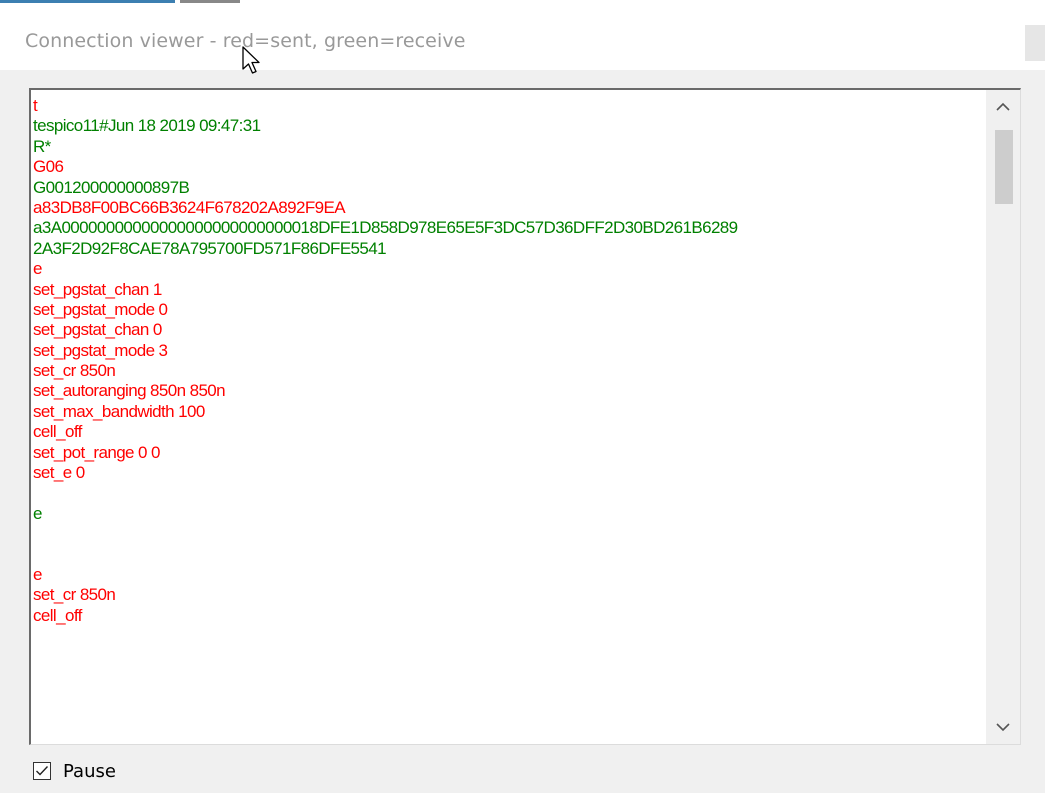 The height and width of the screenshot is (793, 1045). I want to click on checkmark-icon, so click(42, 771).